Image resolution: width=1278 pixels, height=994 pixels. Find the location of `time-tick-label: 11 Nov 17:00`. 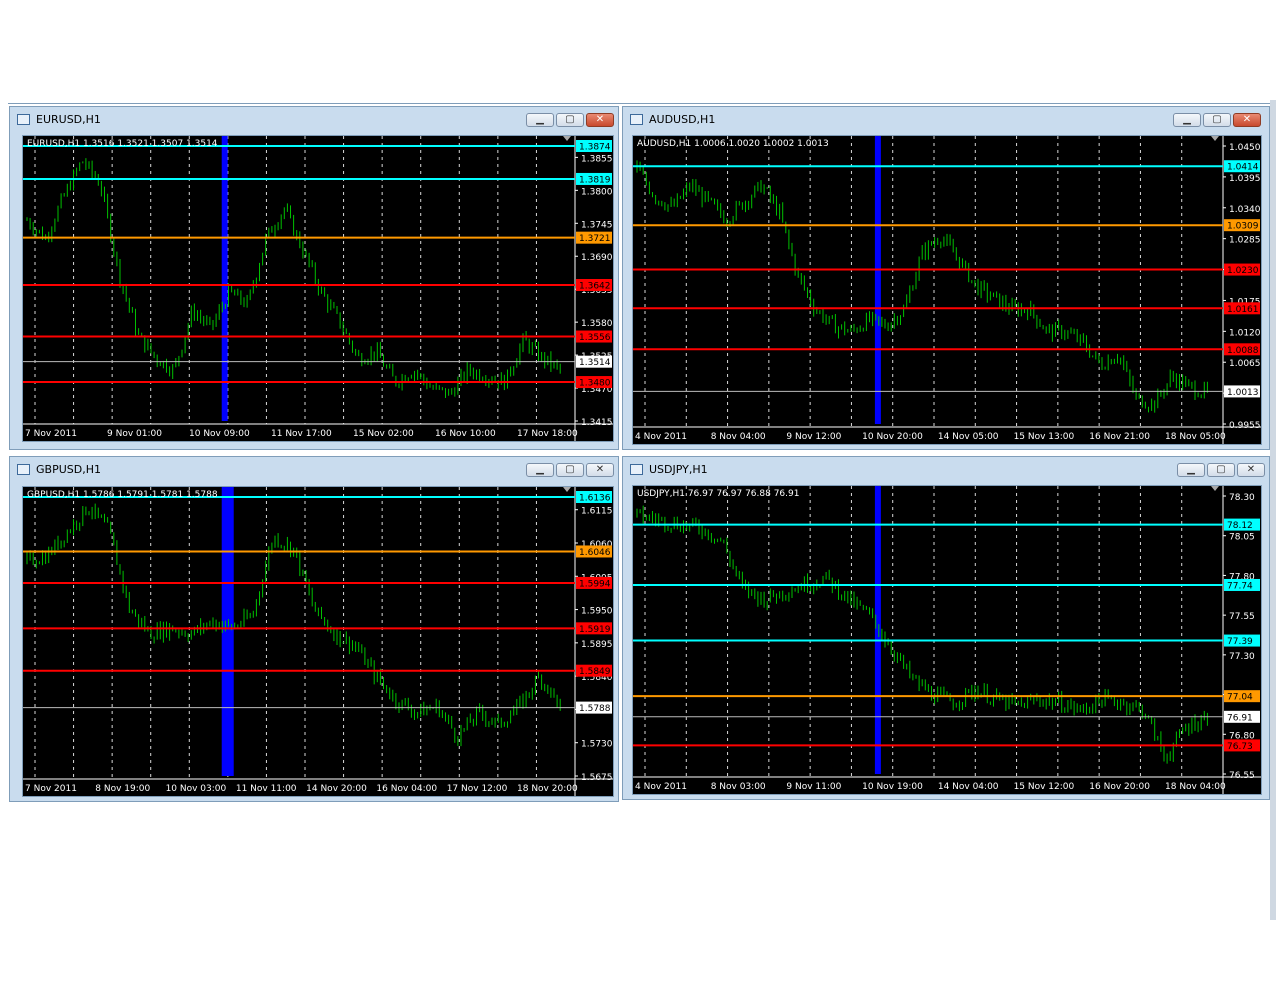

time-tick-label: 11 Nov 17:00 is located at coordinates (301, 434).